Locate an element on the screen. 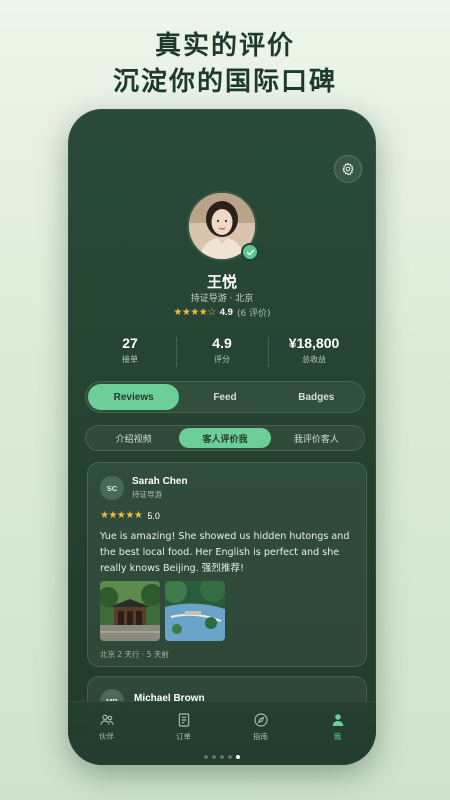 The width and height of the screenshot is (450, 800). profile-icon is located at coordinates (337, 720).